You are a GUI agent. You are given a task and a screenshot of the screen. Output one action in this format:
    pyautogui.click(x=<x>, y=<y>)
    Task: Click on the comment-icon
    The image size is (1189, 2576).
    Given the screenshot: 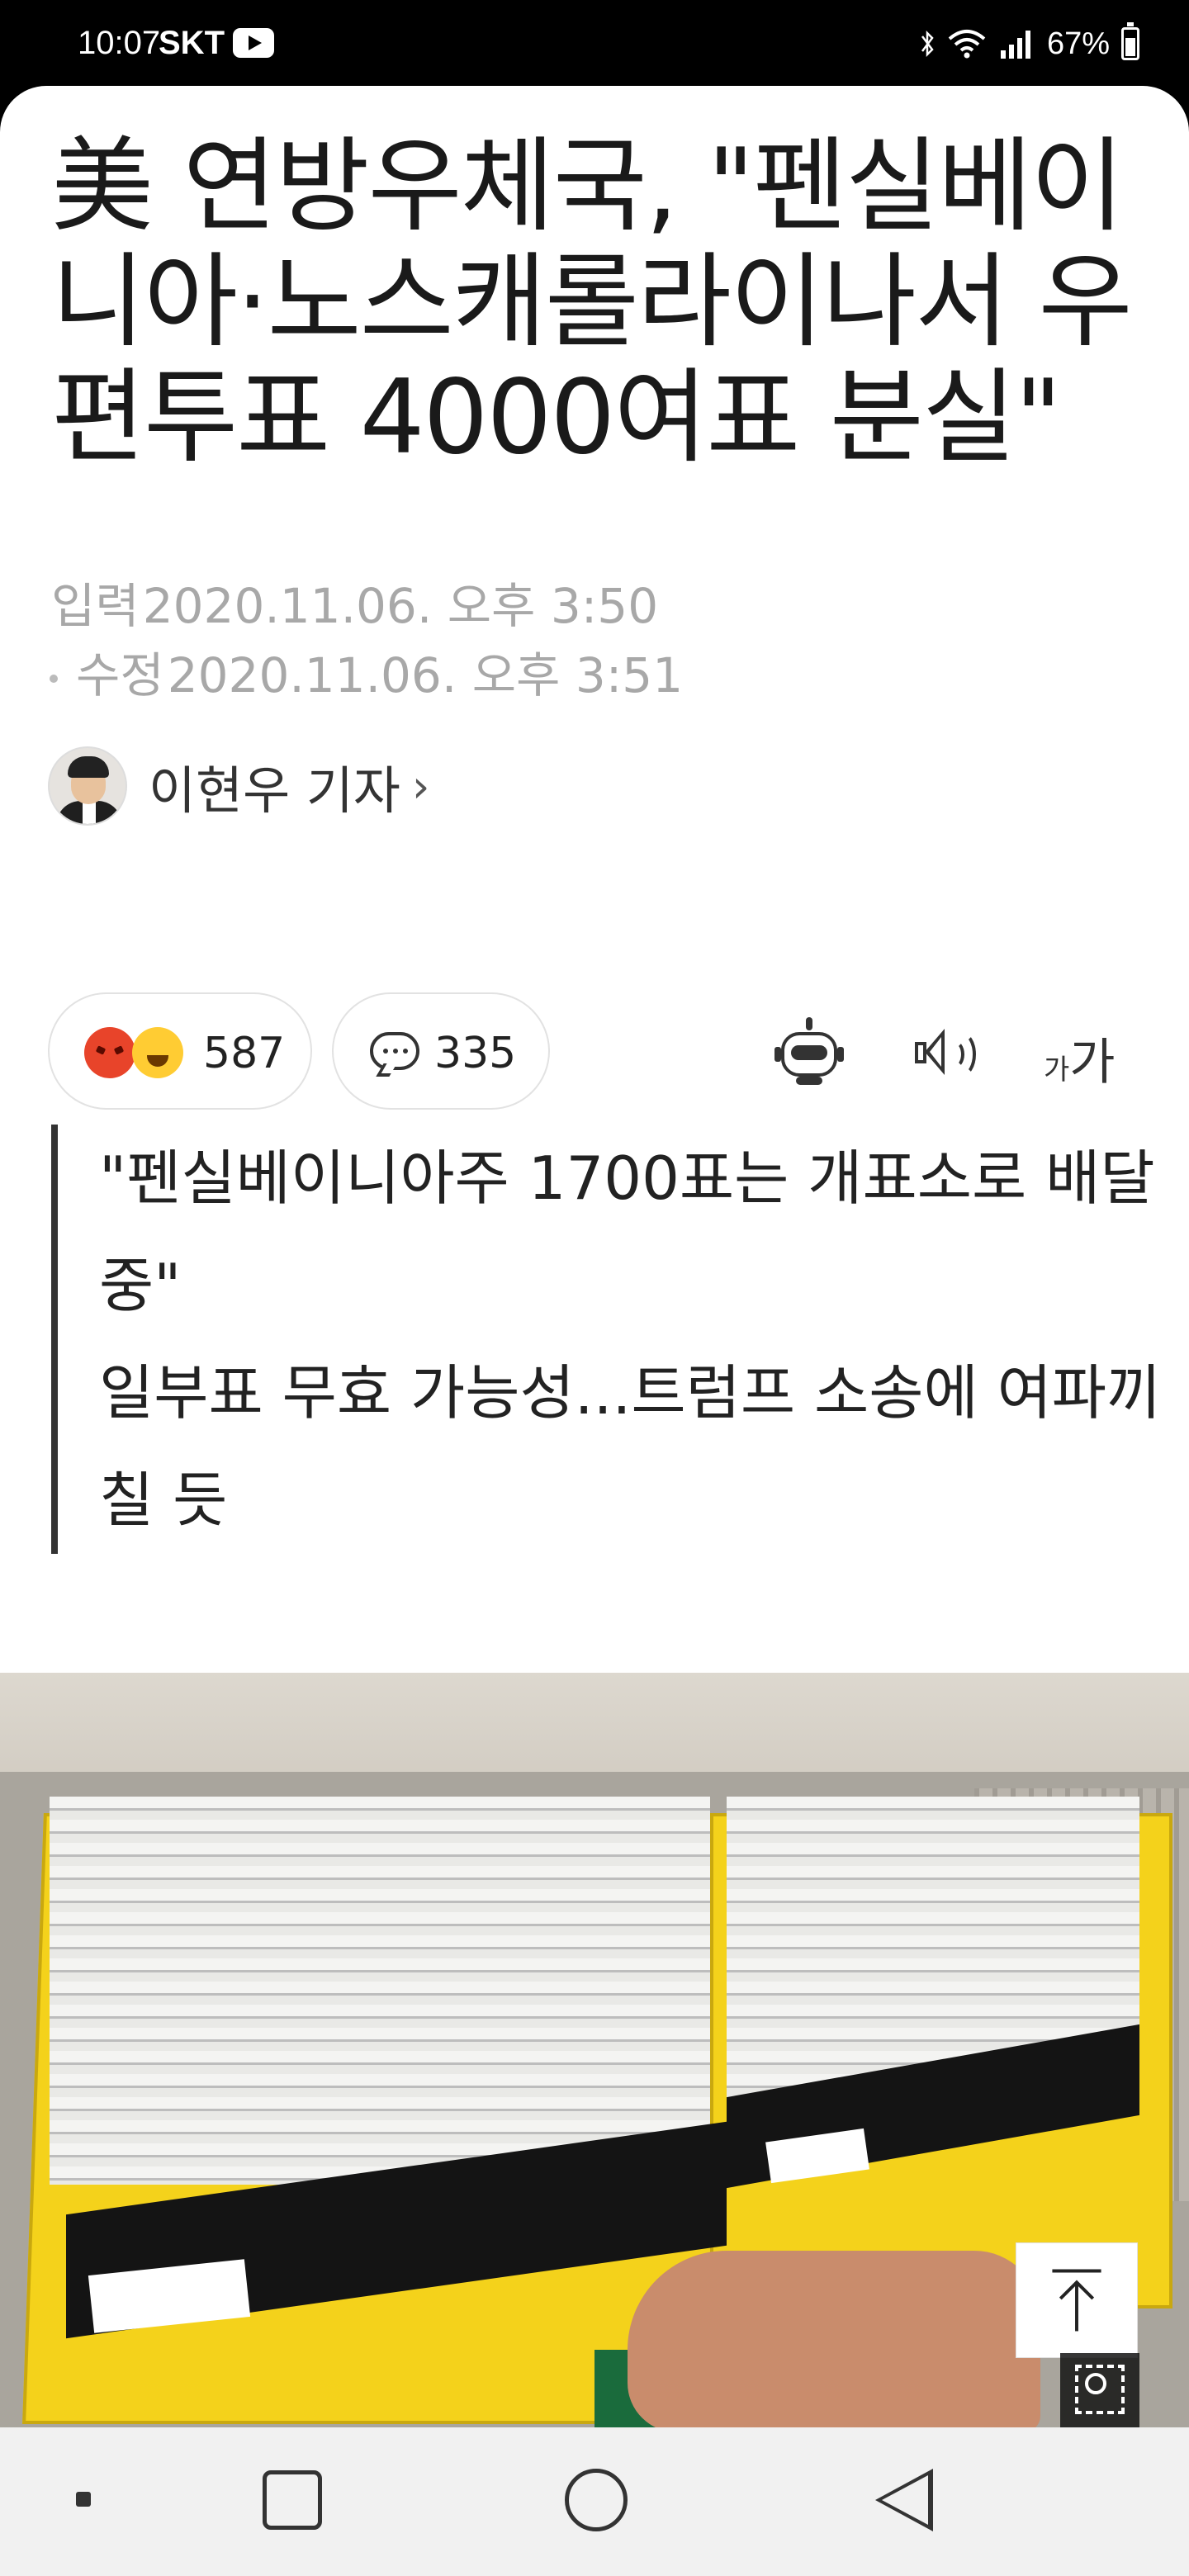 What is the action you would take?
    pyautogui.click(x=394, y=1051)
    